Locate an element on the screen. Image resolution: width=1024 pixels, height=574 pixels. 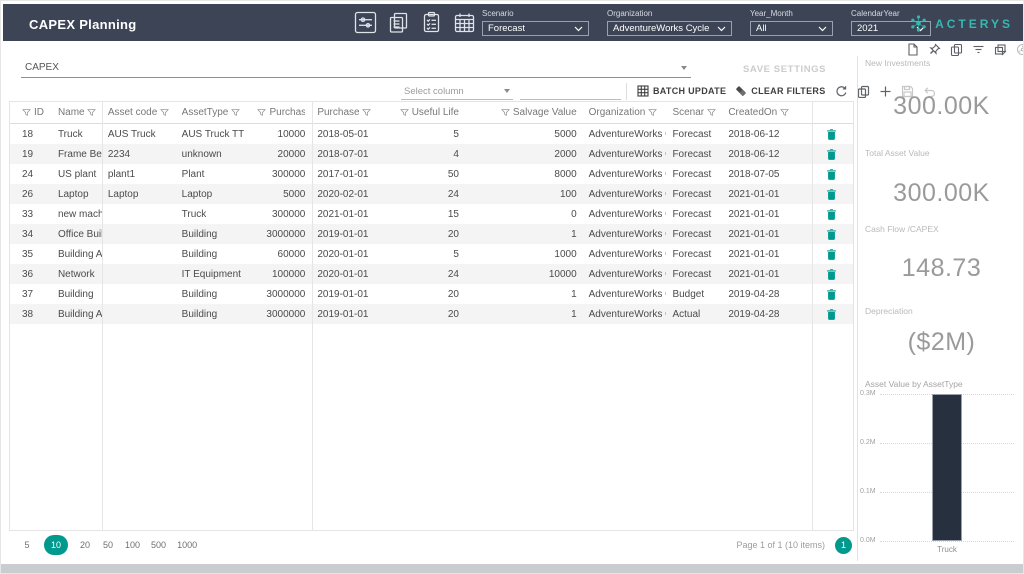
cell-asset-code: Laptop is located at coordinates (139, 194).